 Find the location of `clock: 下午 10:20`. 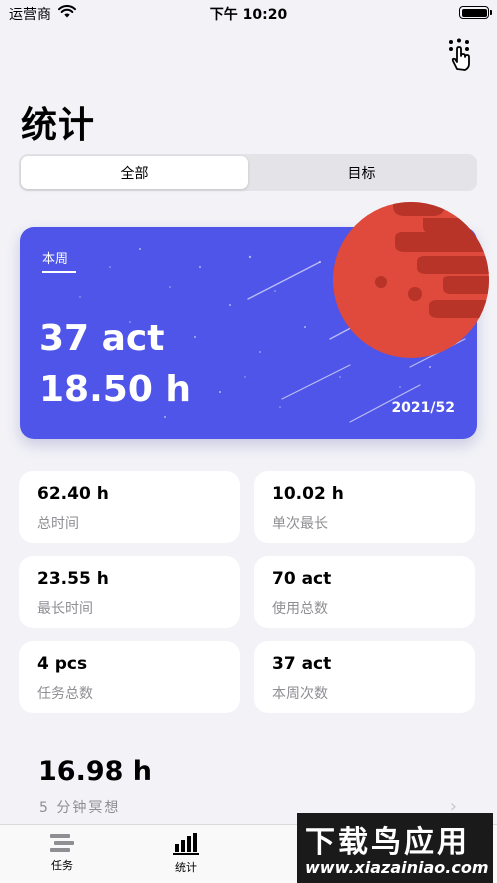

clock: 下午 10:20 is located at coordinates (248, 15).